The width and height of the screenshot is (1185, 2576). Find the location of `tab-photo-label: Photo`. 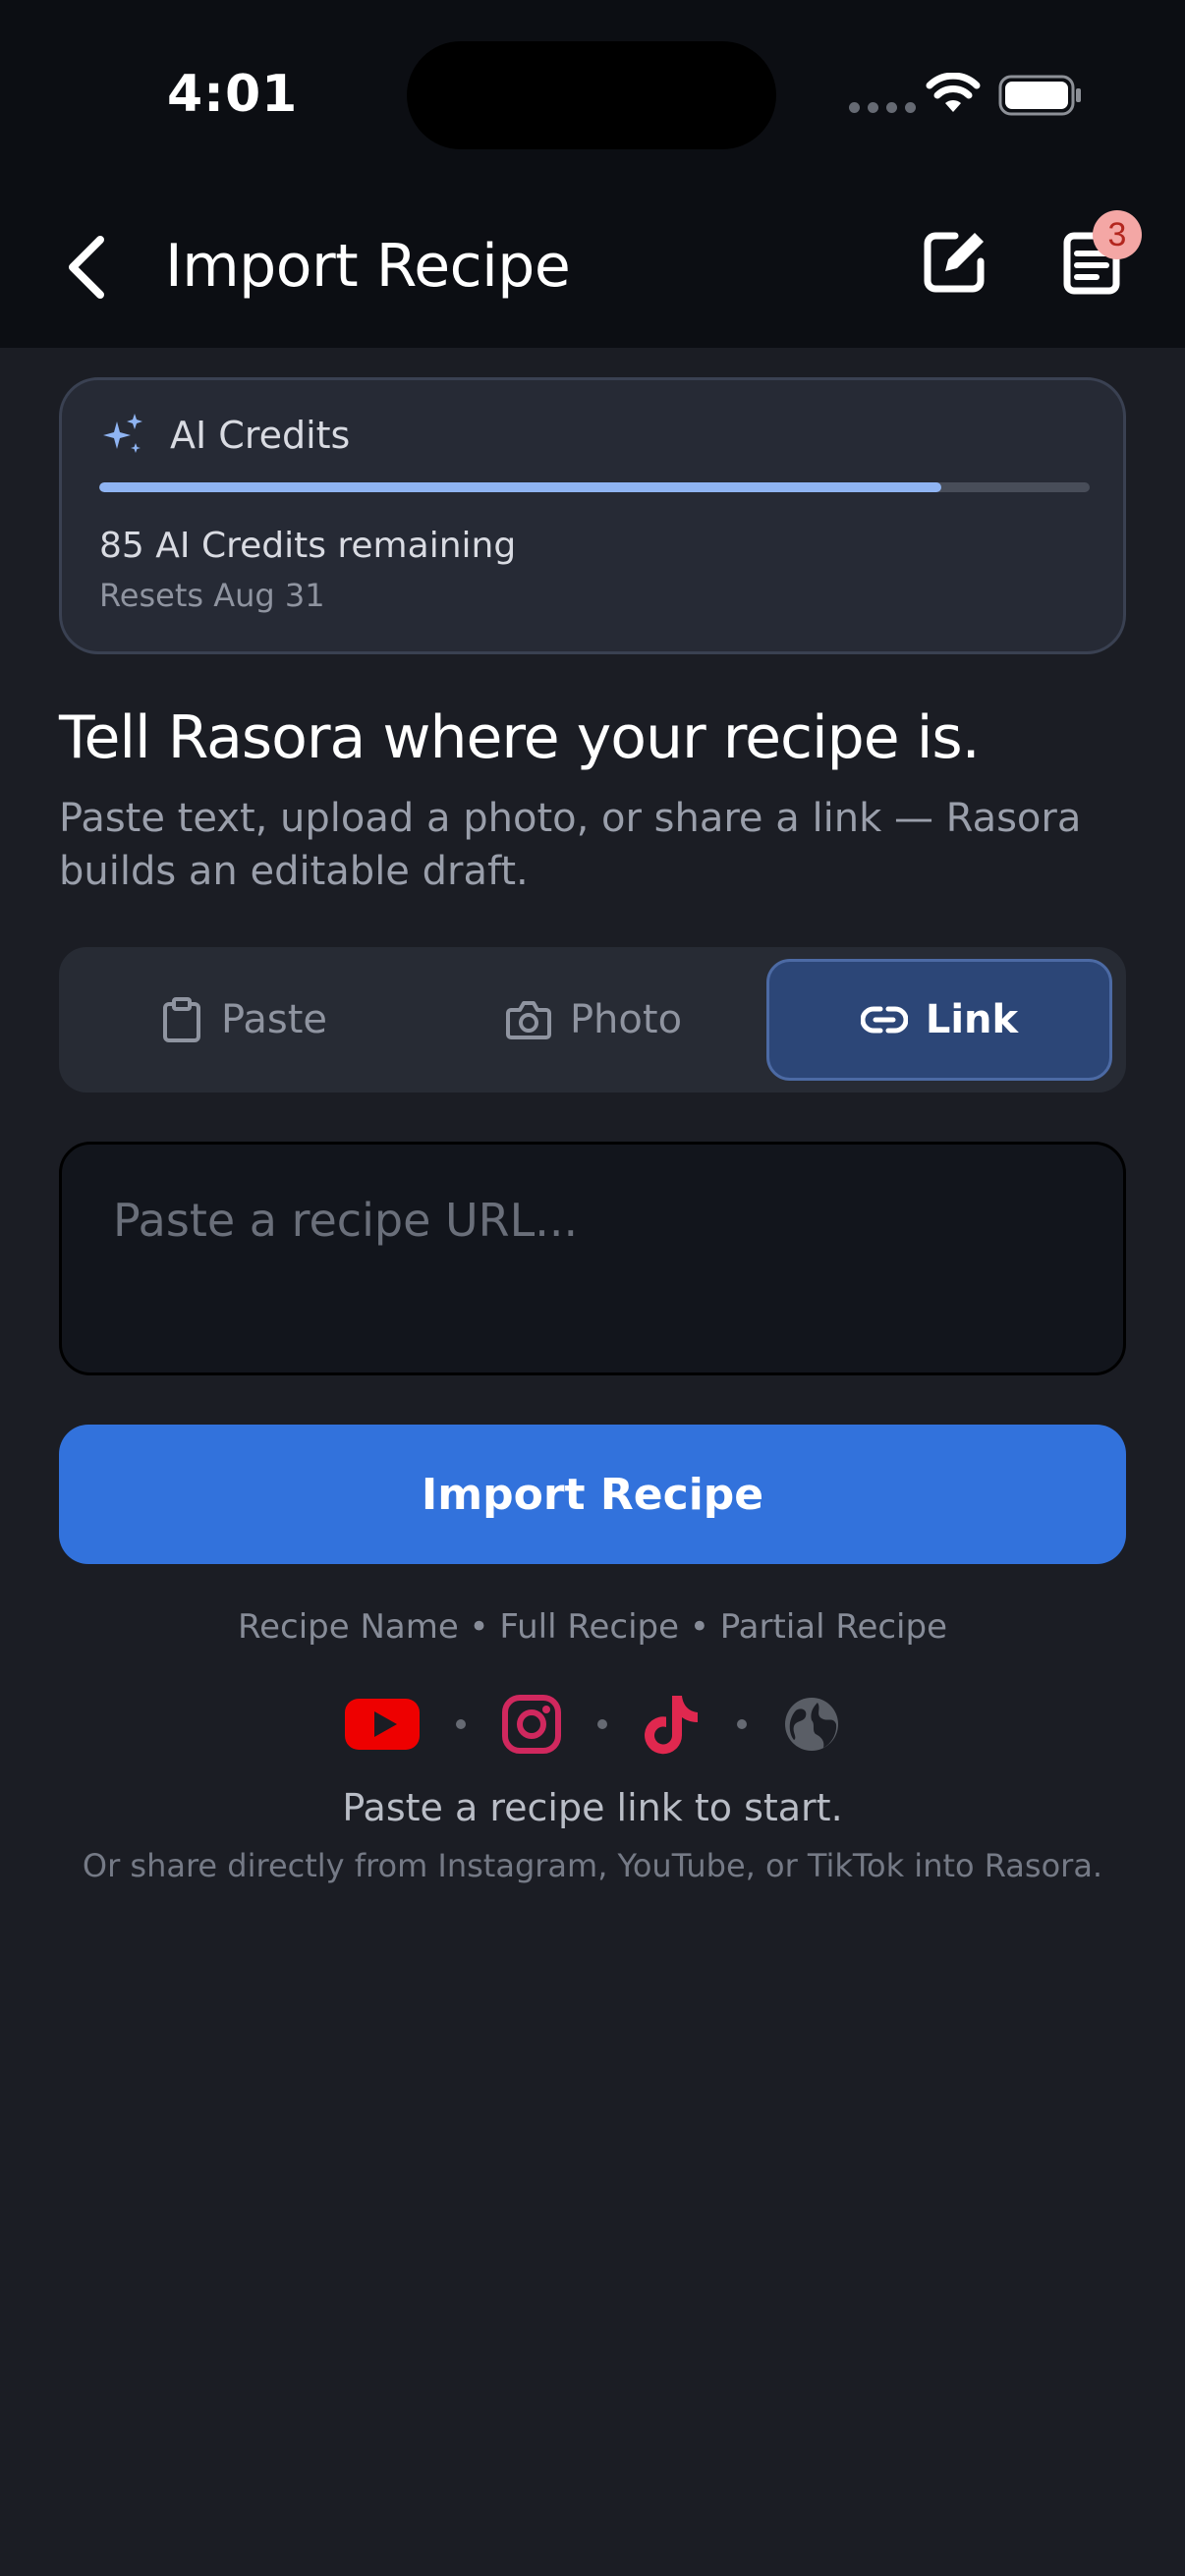

tab-photo-label: Photo is located at coordinates (626, 1019).